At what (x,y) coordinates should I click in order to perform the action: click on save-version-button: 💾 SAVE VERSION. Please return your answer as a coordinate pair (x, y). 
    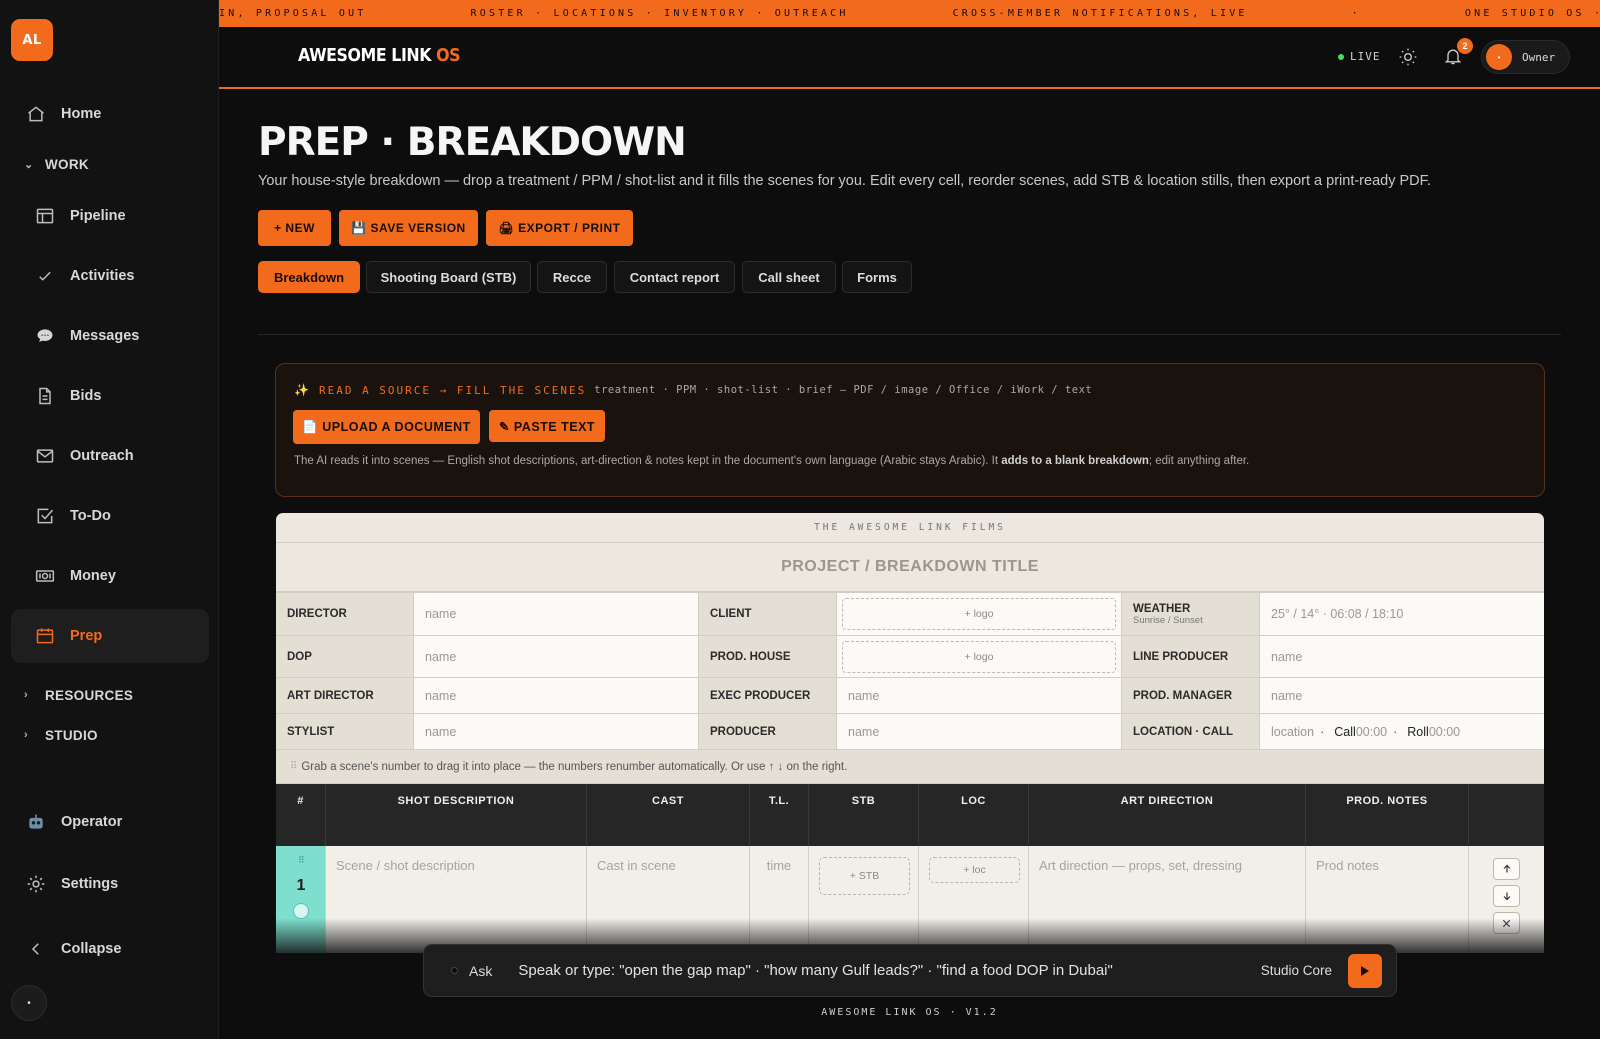
    Looking at the image, I should click on (408, 228).